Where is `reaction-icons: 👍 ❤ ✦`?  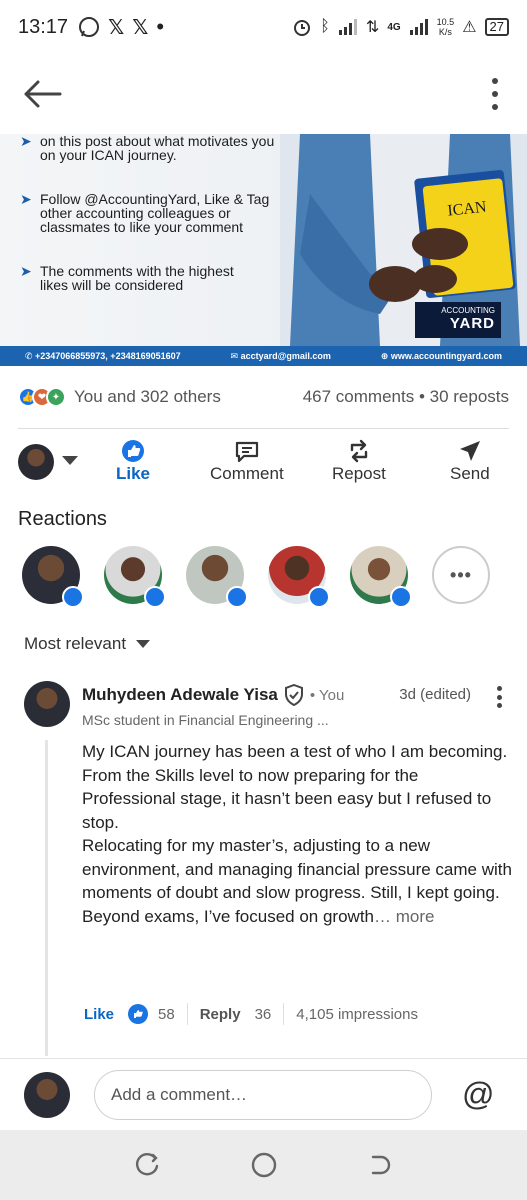 reaction-icons: 👍 ❤ ✦ is located at coordinates (42, 397).